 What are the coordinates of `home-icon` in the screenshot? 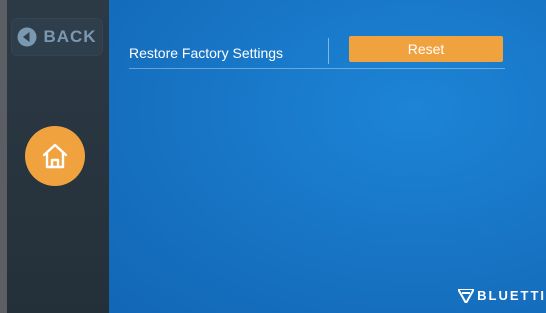 It's located at (55, 156).